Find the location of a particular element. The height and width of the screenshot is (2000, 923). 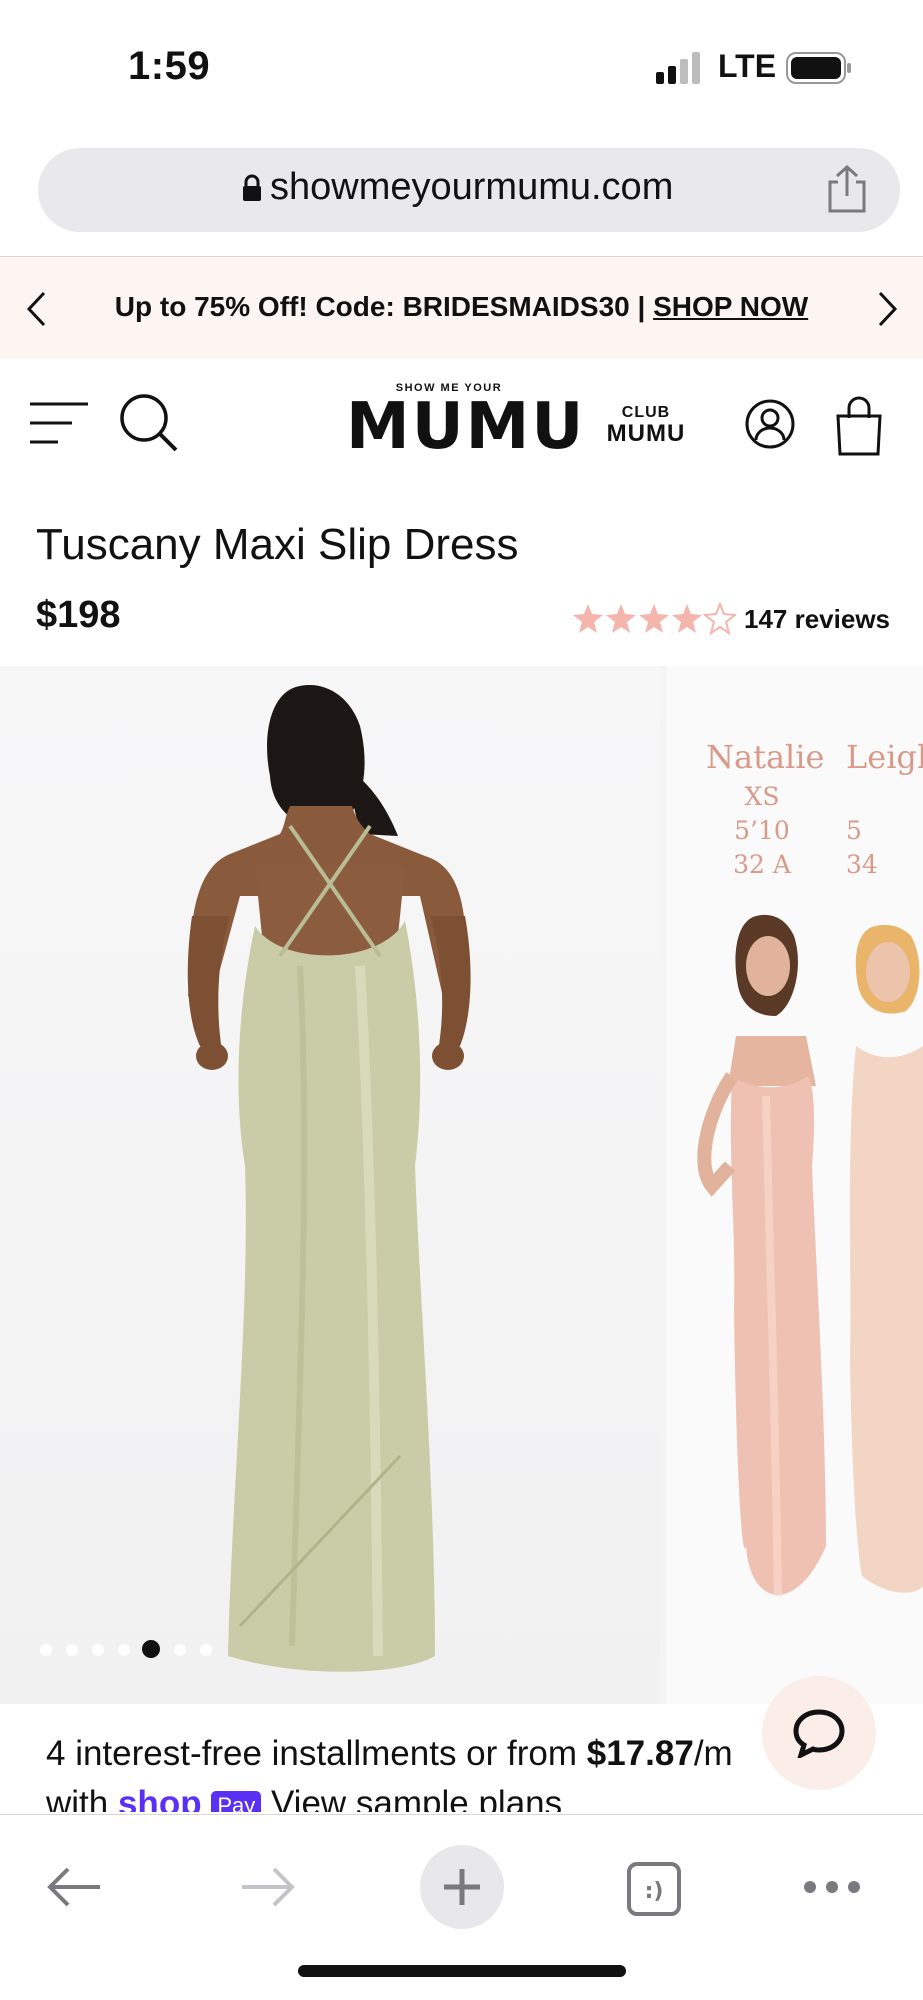

bag-icon is located at coordinates (859, 426).